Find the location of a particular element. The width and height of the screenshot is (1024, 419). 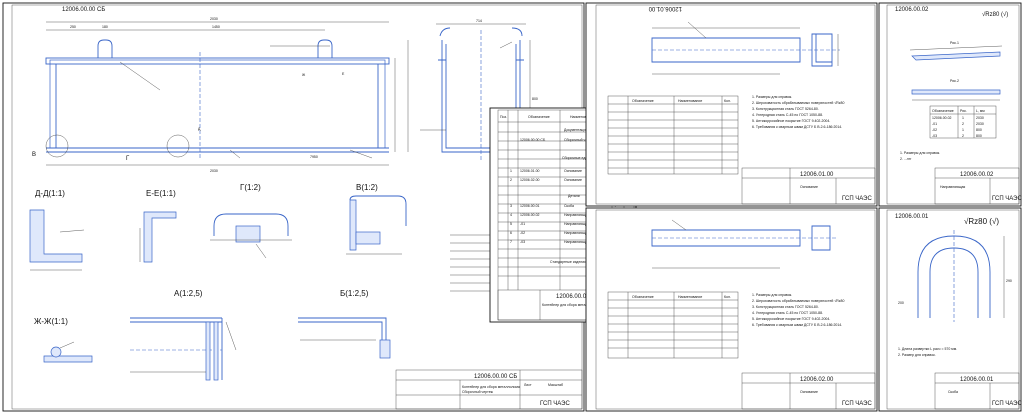

detail-v-label: В(1:2) is located at coordinates (367, 187).